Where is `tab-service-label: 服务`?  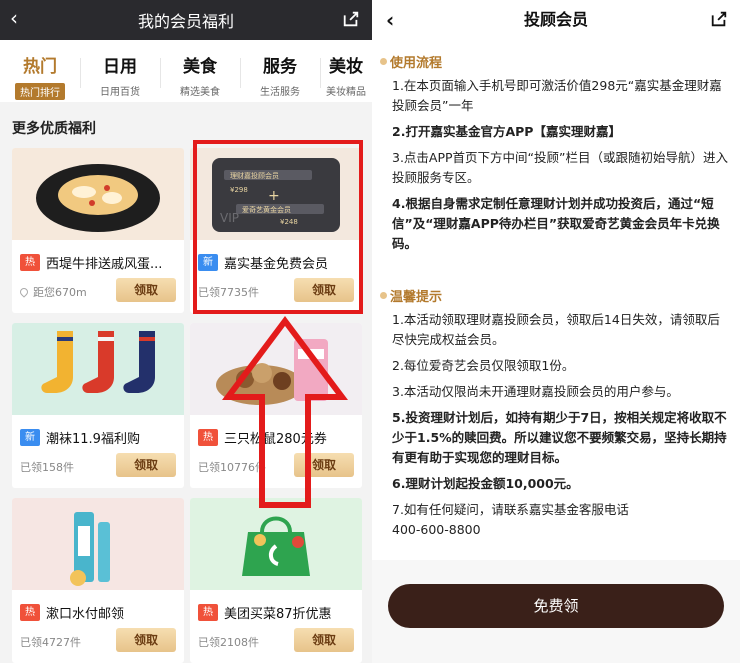 tab-service-label: 服务 is located at coordinates (280, 67).